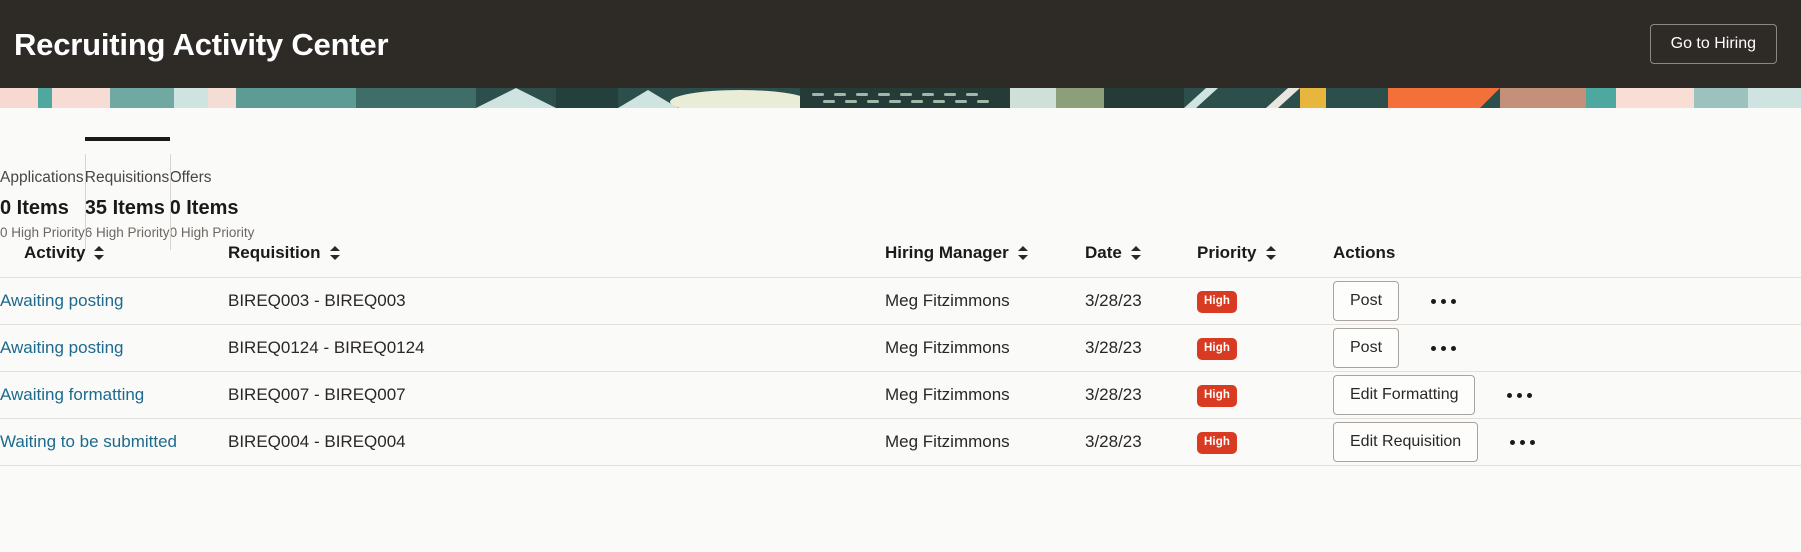 Image resolution: width=1801 pixels, height=552 pixels. I want to click on cell-activity: Waiting to be submitted, so click(114, 442).